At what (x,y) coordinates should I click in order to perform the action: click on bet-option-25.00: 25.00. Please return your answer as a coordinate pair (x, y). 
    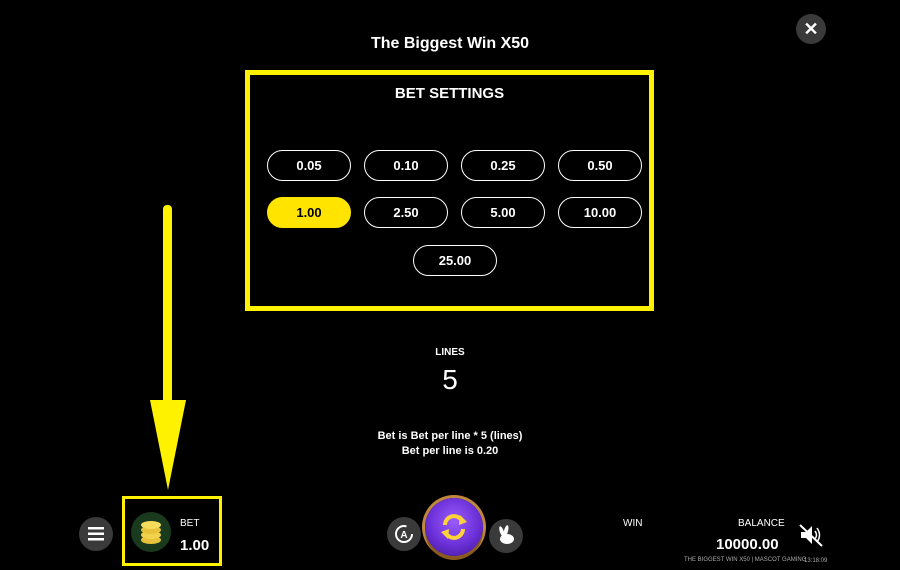
    Looking at the image, I should click on (455, 260).